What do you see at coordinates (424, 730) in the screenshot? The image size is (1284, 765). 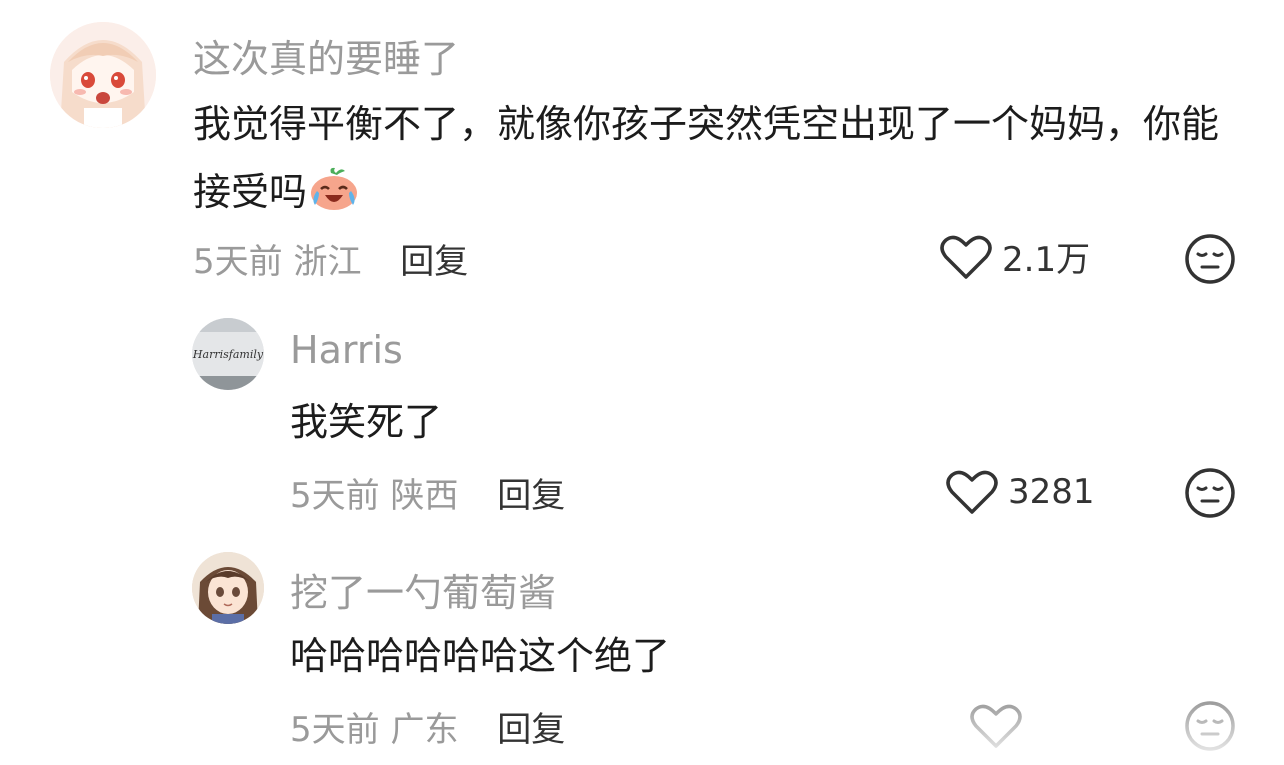 I see `location: 广东` at bounding box center [424, 730].